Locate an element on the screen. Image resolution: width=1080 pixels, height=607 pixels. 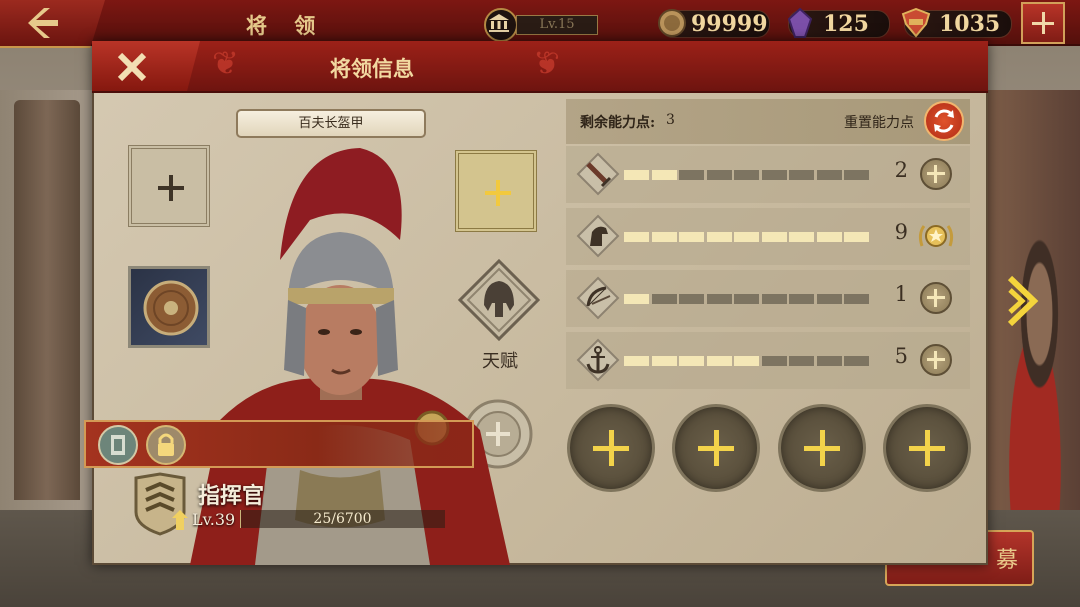
coin-icon is located at coordinates (672, 23).